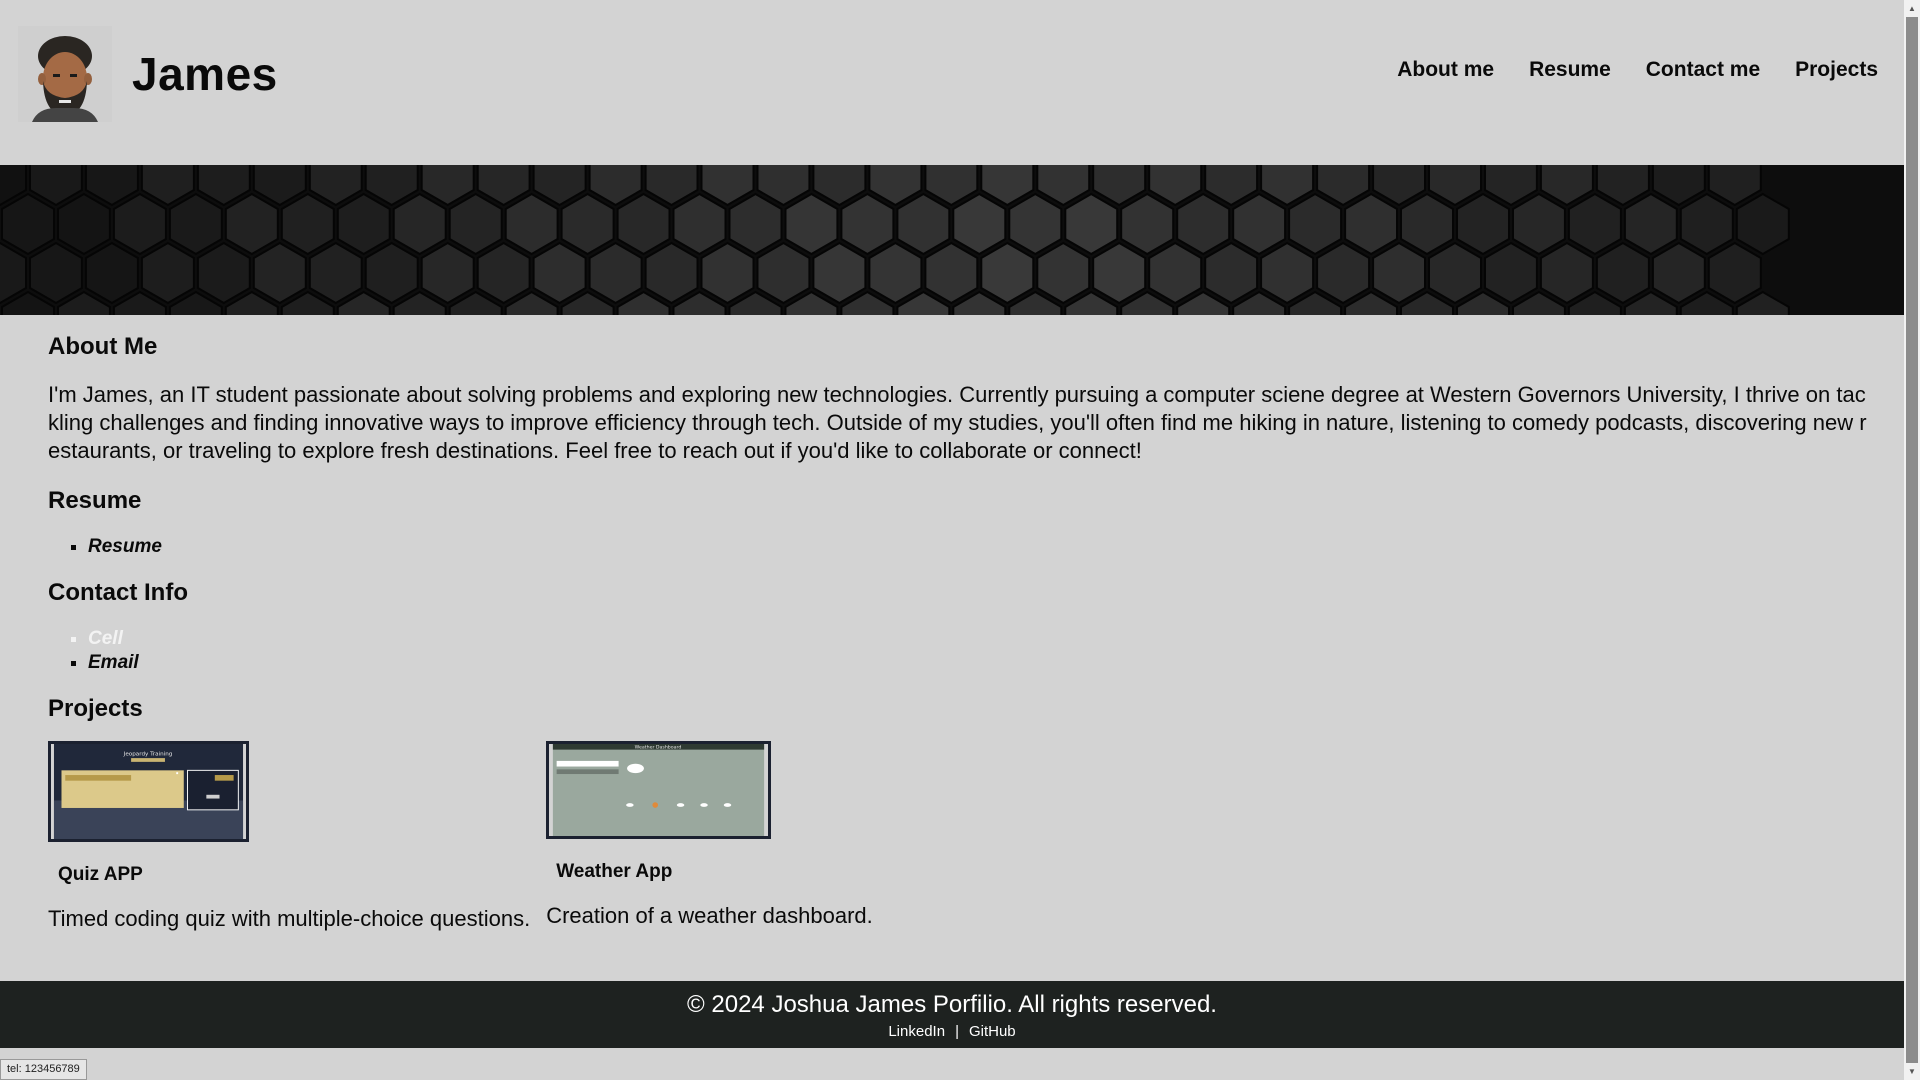 The width and height of the screenshot is (1920, 1080). What do you see at coordinates (1836, 70) in the screenshot?
I see `nav-projects: Projects` at bounding box center [1836, 70].